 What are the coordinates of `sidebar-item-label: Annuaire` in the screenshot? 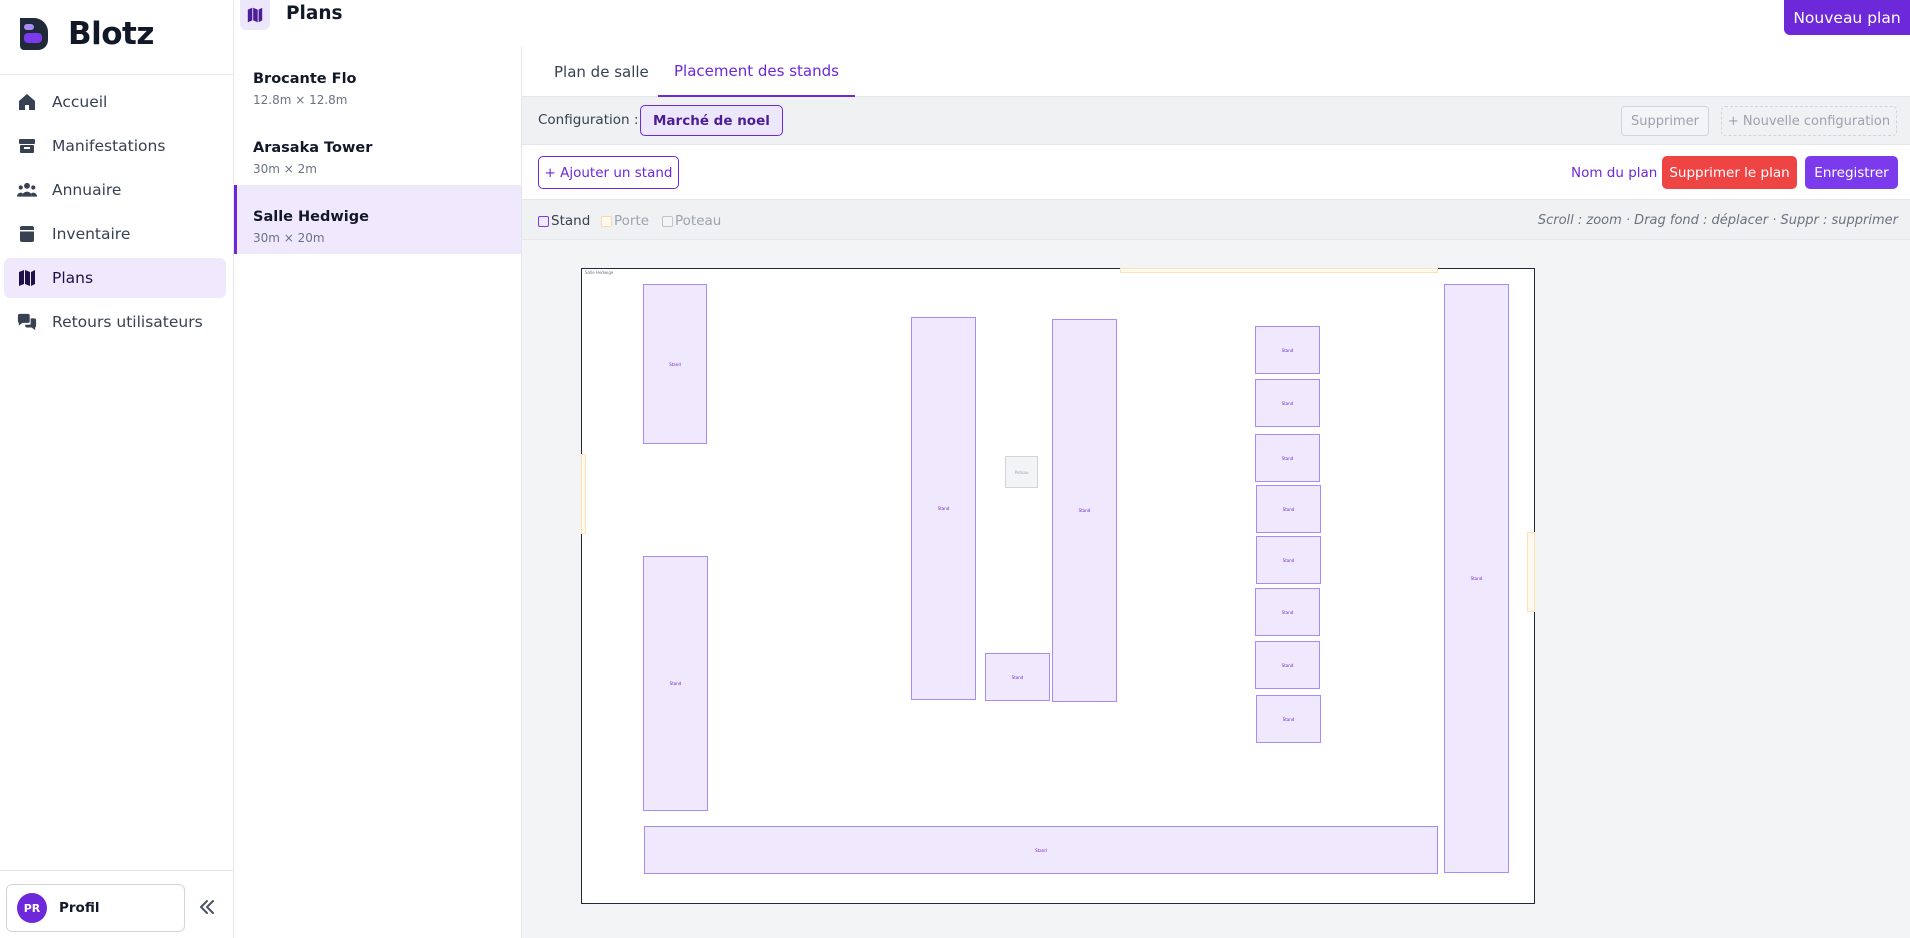 It's located at (87, 190).